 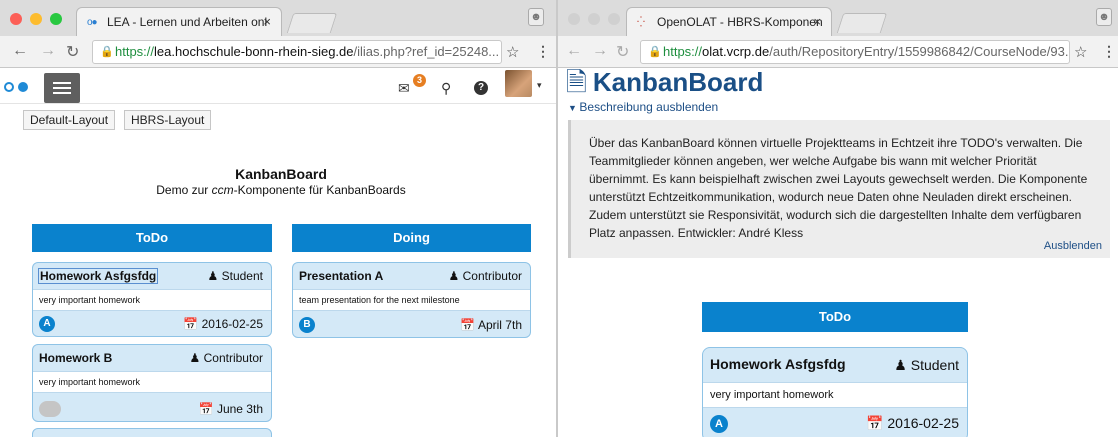 I want to click on url-host: olat.vcrp.de, so click(x=736, y=51).